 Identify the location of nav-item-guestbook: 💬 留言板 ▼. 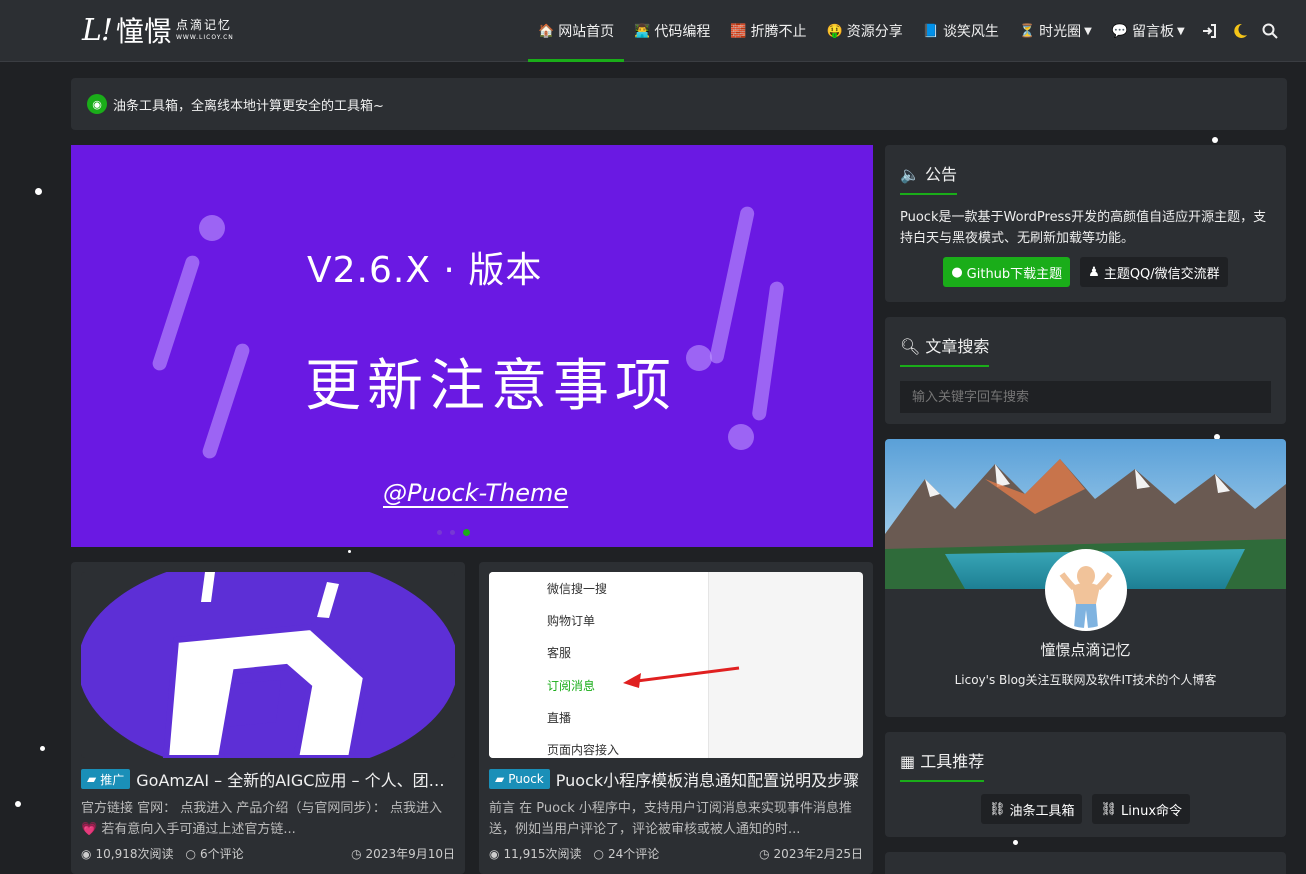
(1148, 31).